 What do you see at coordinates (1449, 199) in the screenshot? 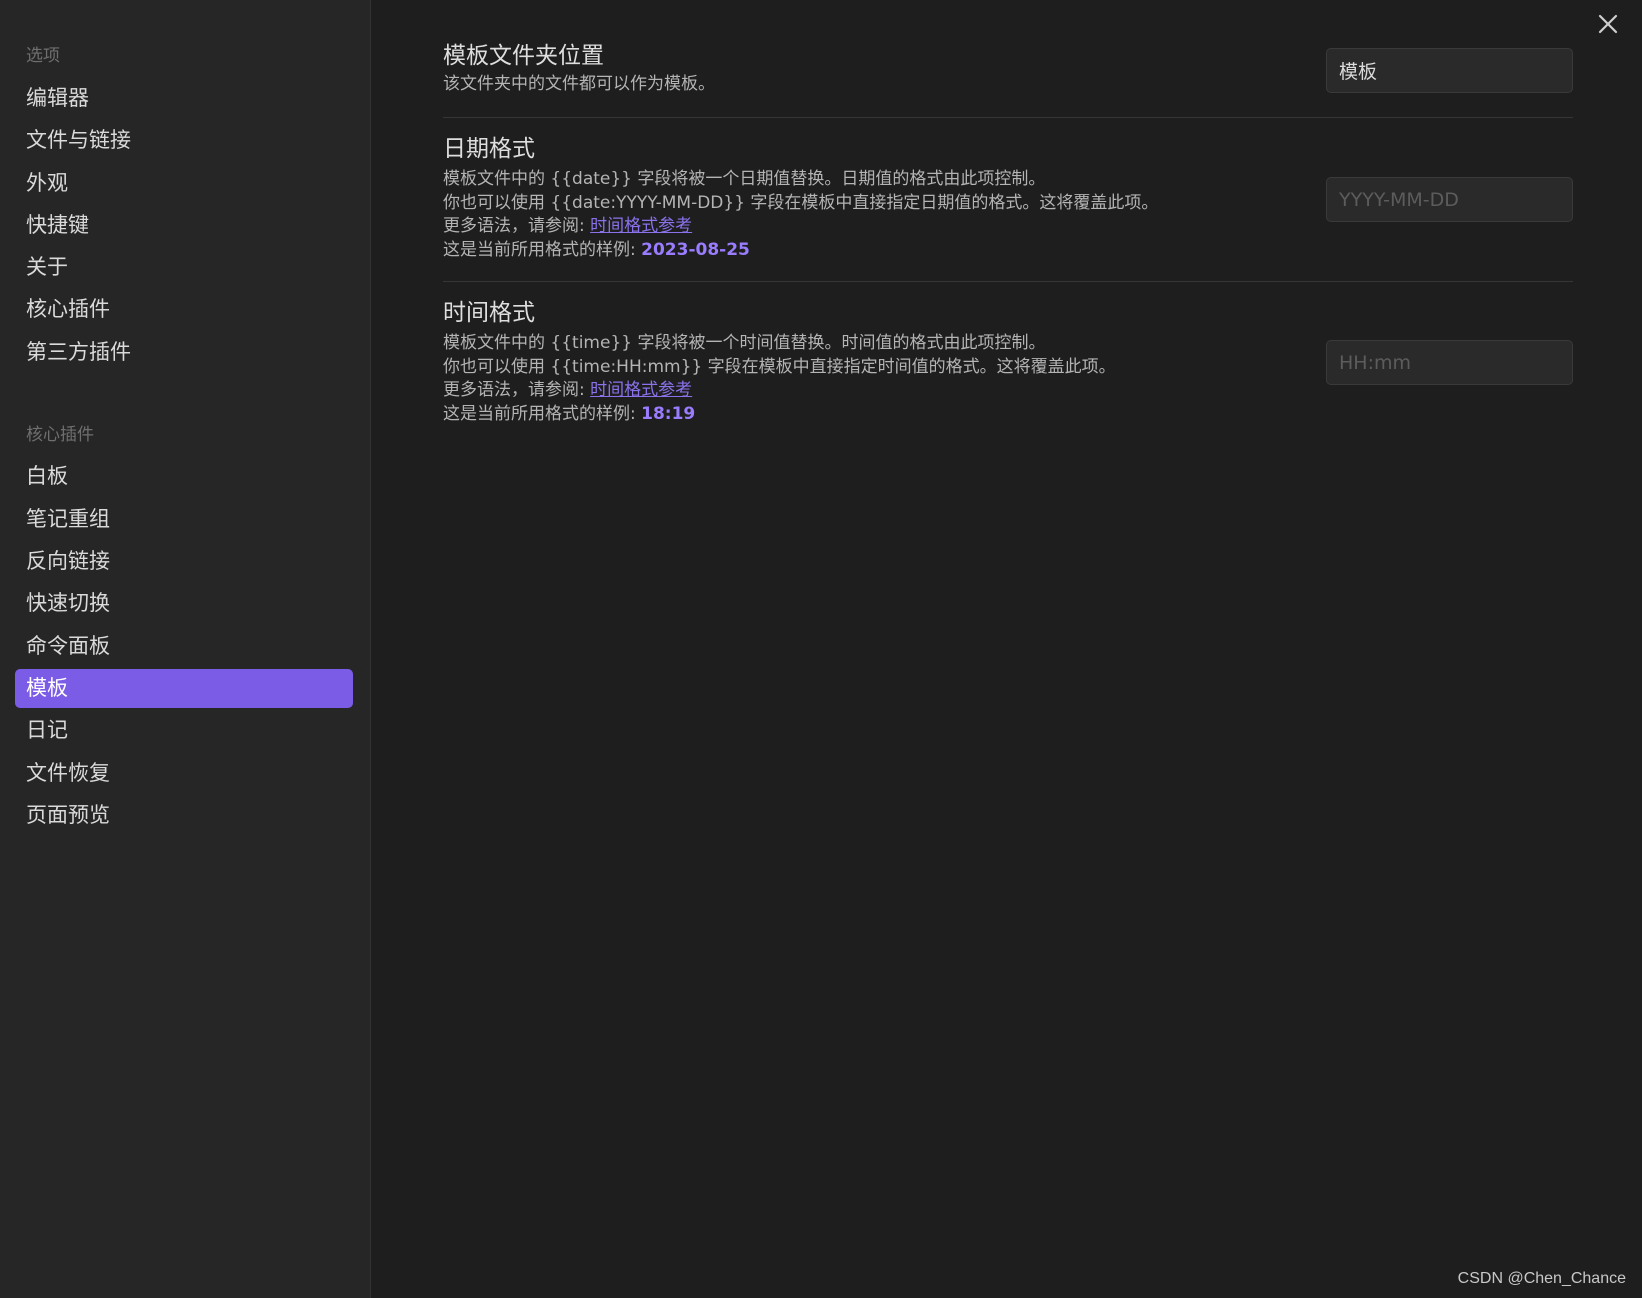
I see `date-format-input` at bounding box center [1449, 199].